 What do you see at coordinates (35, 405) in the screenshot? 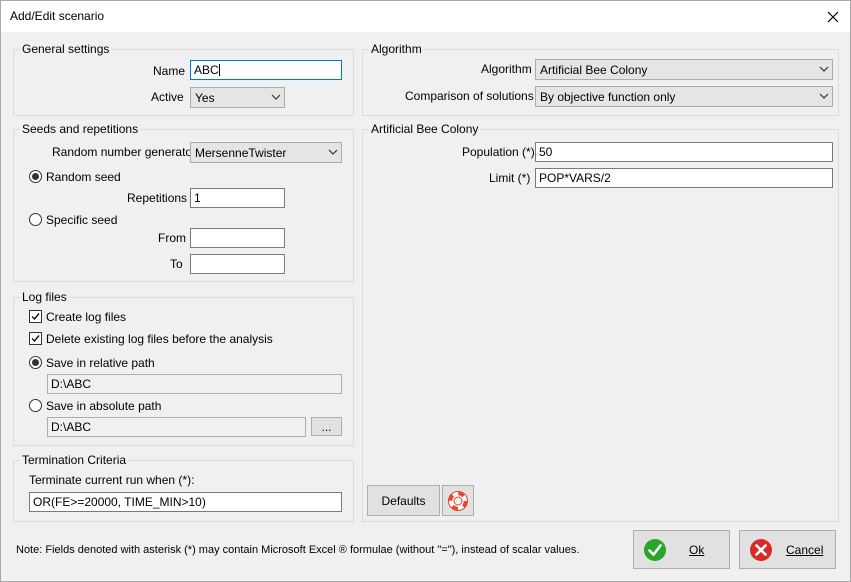
I see `absolute-path-radio` at bounding box center [35, 405].